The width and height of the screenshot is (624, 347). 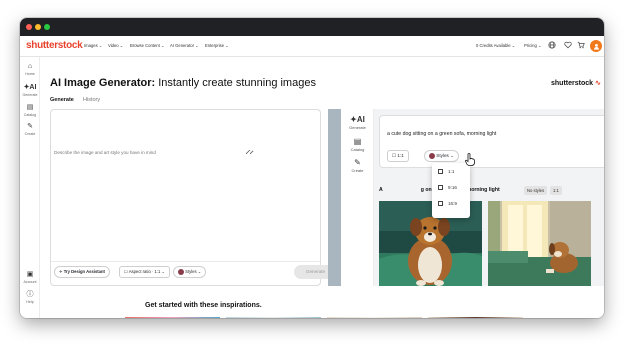 What do you see at coordinates (536, 190) in the screenshot?
I see `tag-no-styles: No styles` at bounding box center [536, 190].